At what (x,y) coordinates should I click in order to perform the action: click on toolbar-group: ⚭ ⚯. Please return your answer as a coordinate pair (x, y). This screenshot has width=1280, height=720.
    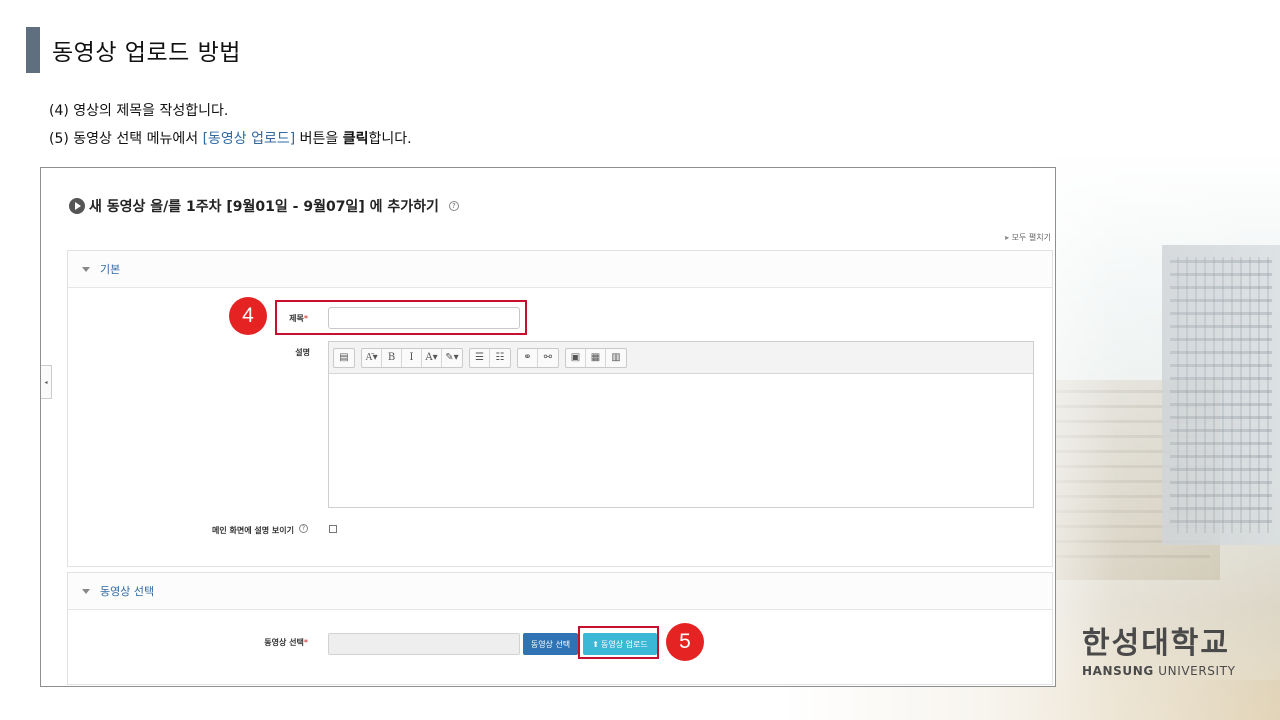
    Looking at the image, I should click on (538, 357).